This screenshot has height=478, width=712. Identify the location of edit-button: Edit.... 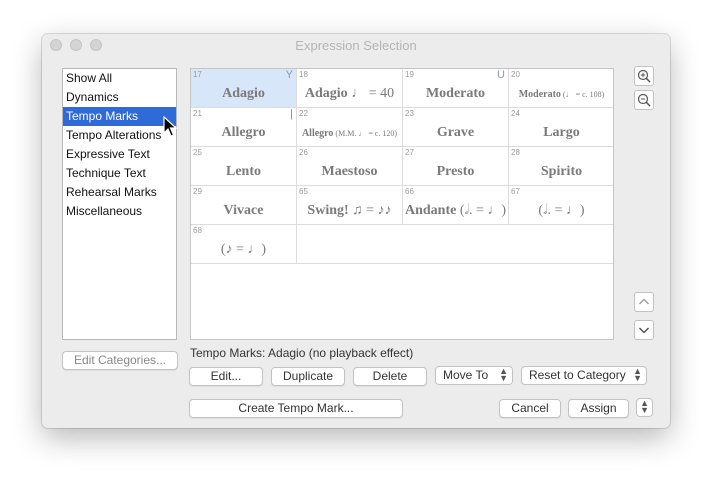
(226, 376).